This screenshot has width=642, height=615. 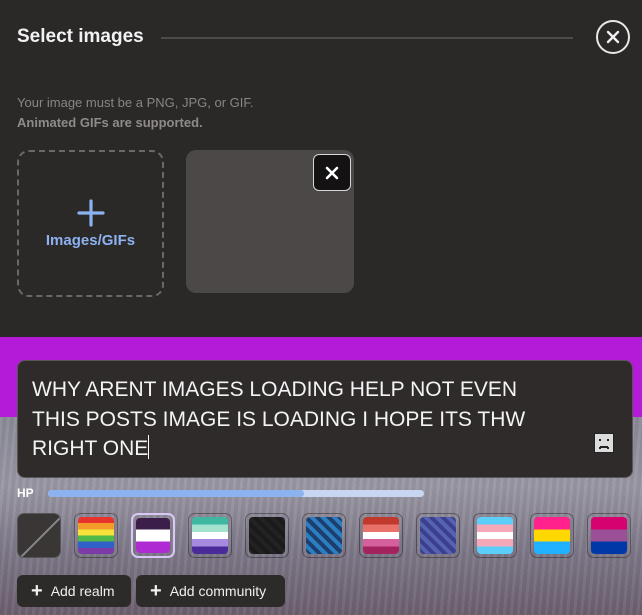 I want to click on title-divider, so click(x=367, y=38).